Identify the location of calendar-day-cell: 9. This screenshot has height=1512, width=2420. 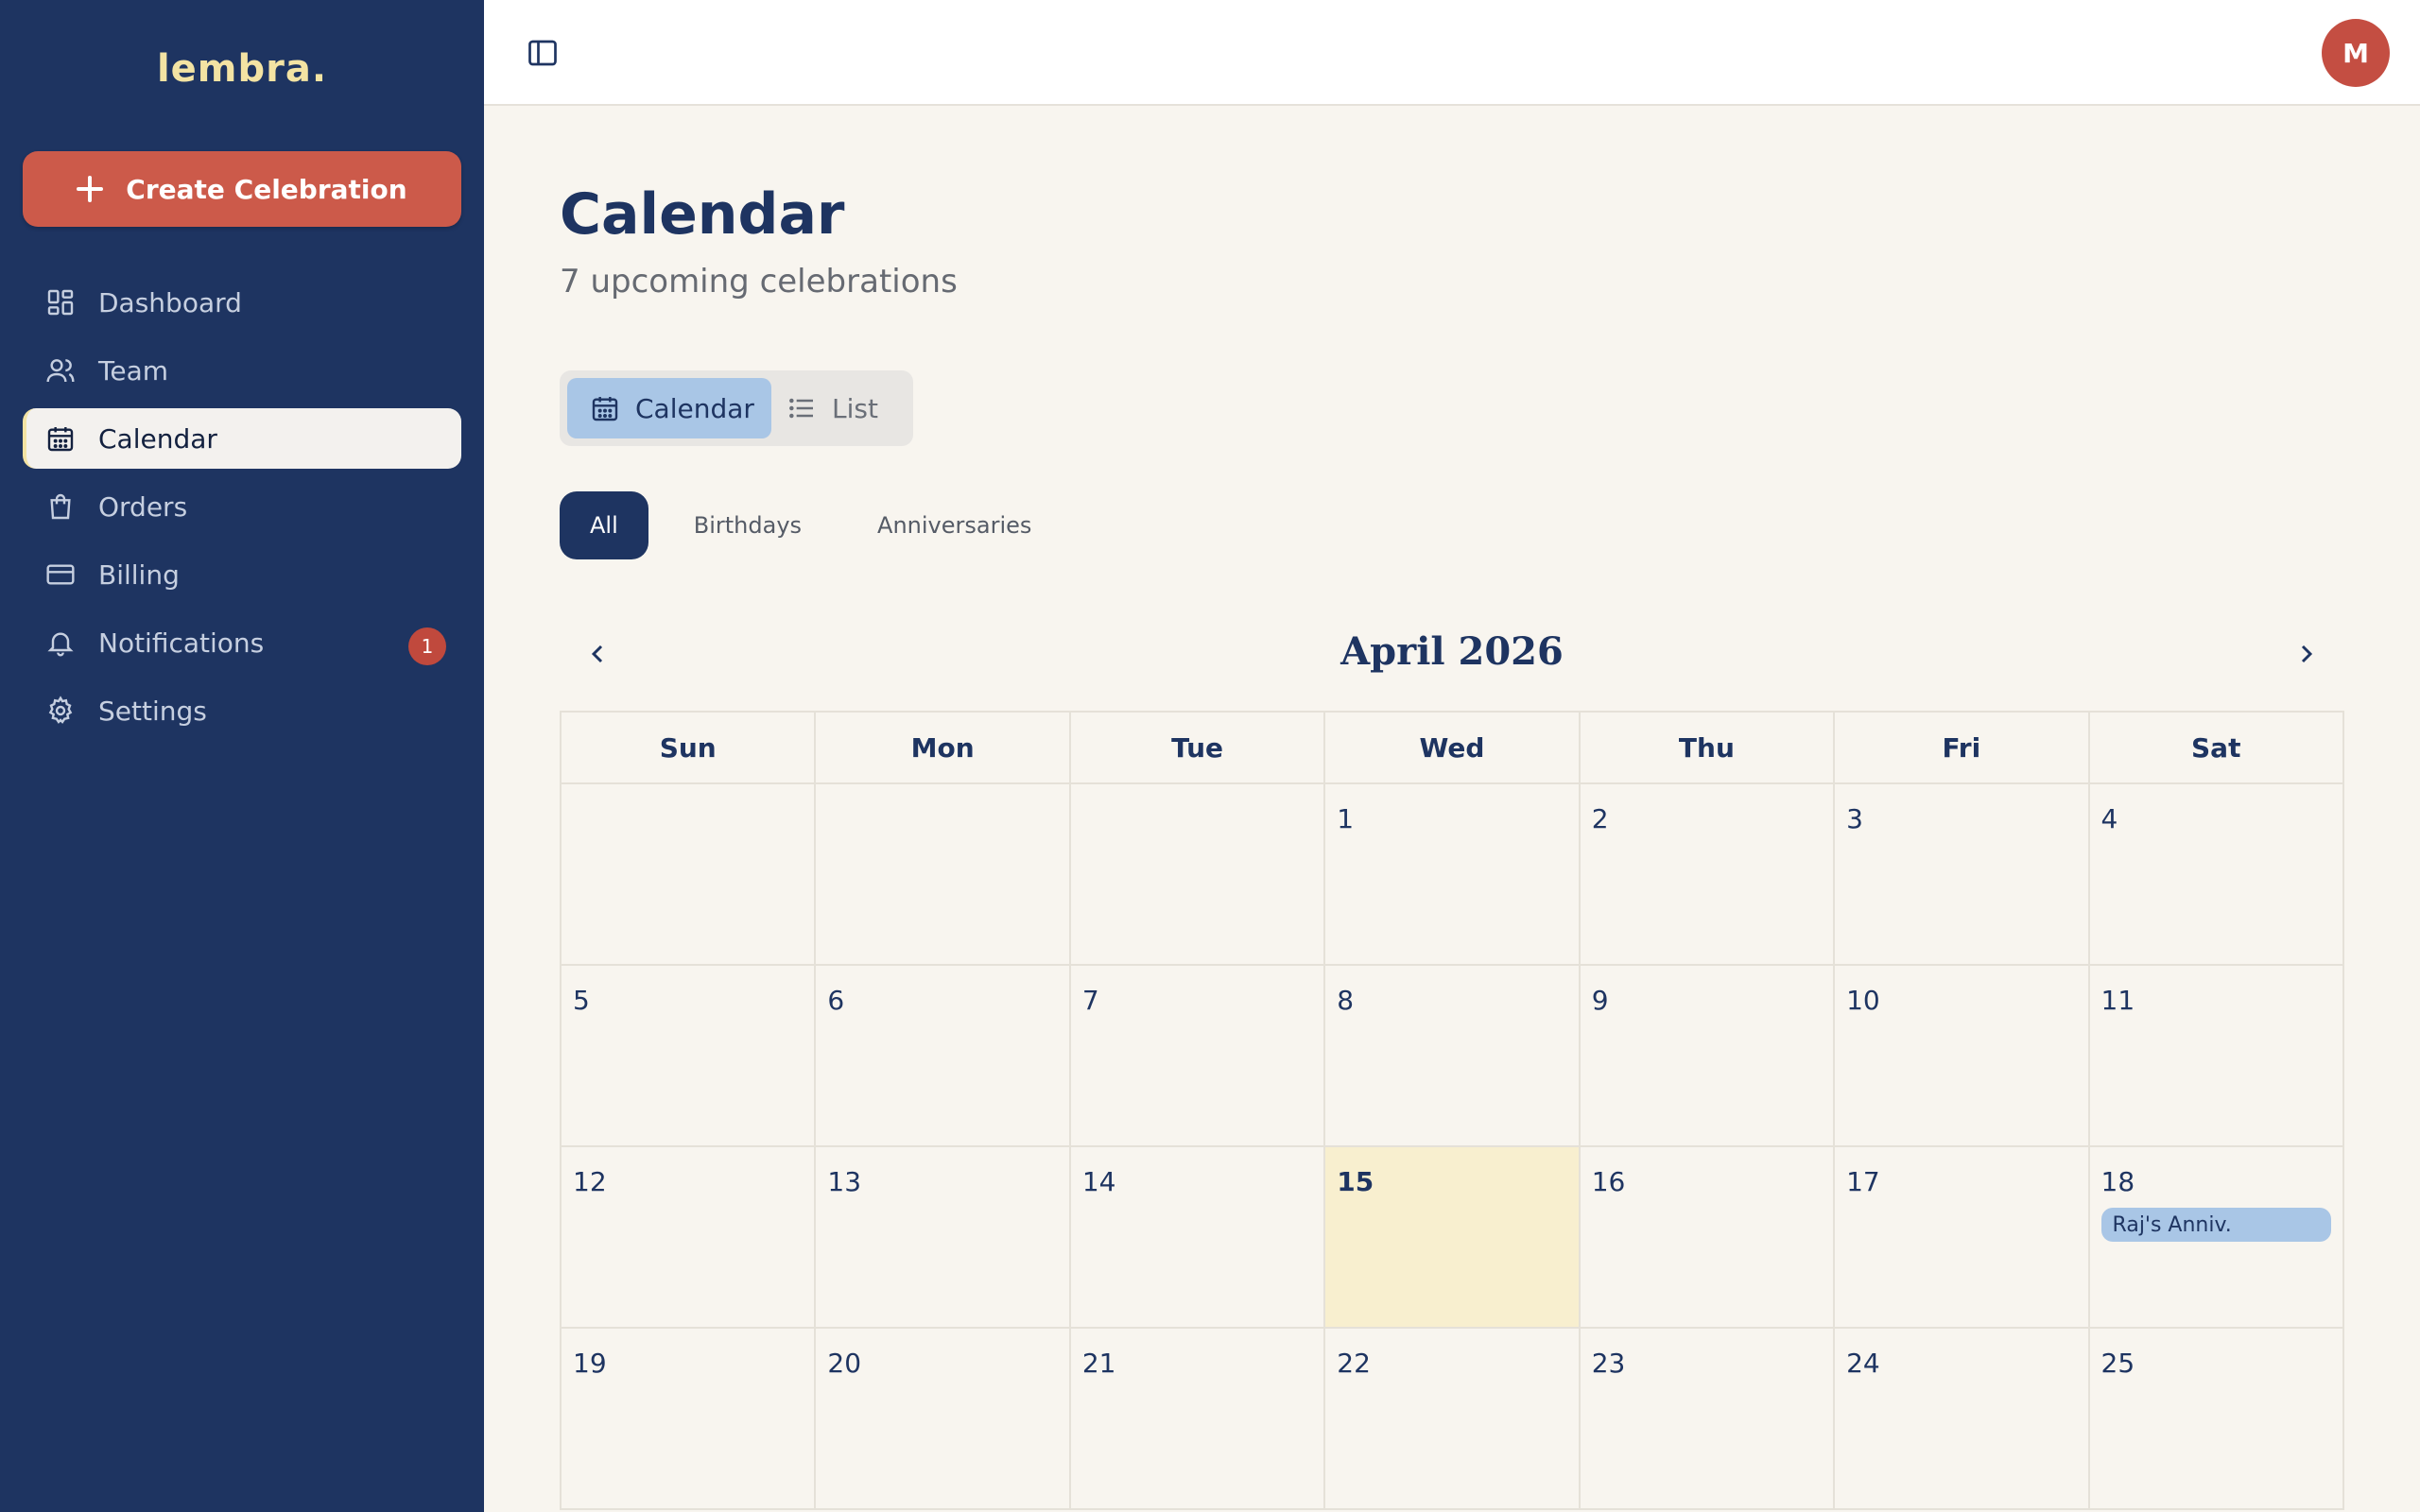
(1708, 1056).